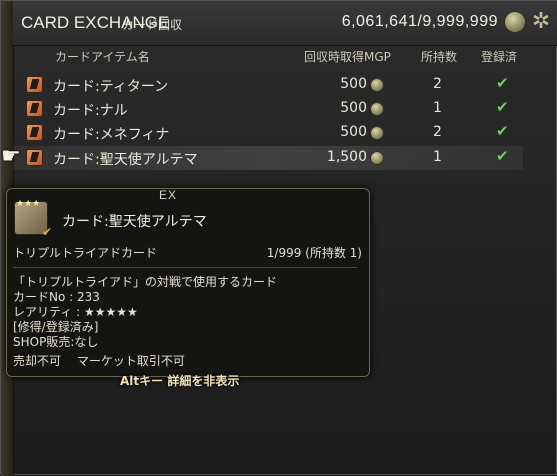  What do you see at coordinates (28, 204) in the screenshot?
I see `star-icon: ★★★` at bounding box center [28, 204].